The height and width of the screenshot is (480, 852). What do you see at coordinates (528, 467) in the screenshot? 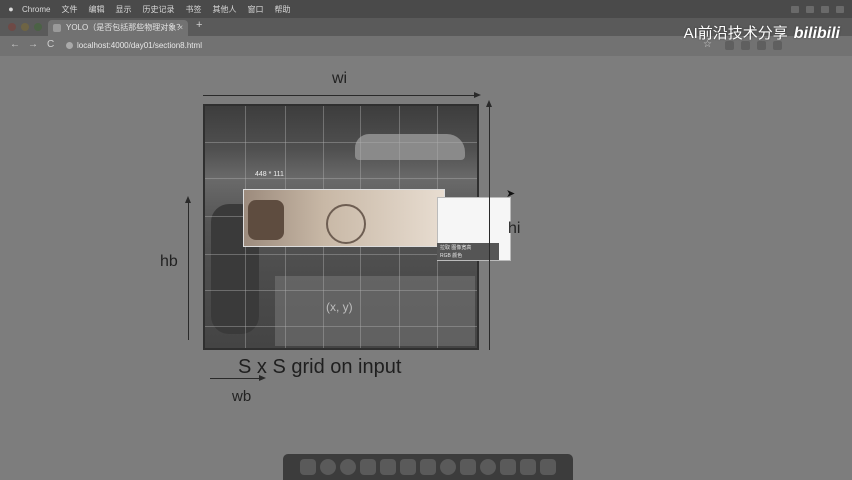
I see `folder-icon` at bounding box center [528, 467].